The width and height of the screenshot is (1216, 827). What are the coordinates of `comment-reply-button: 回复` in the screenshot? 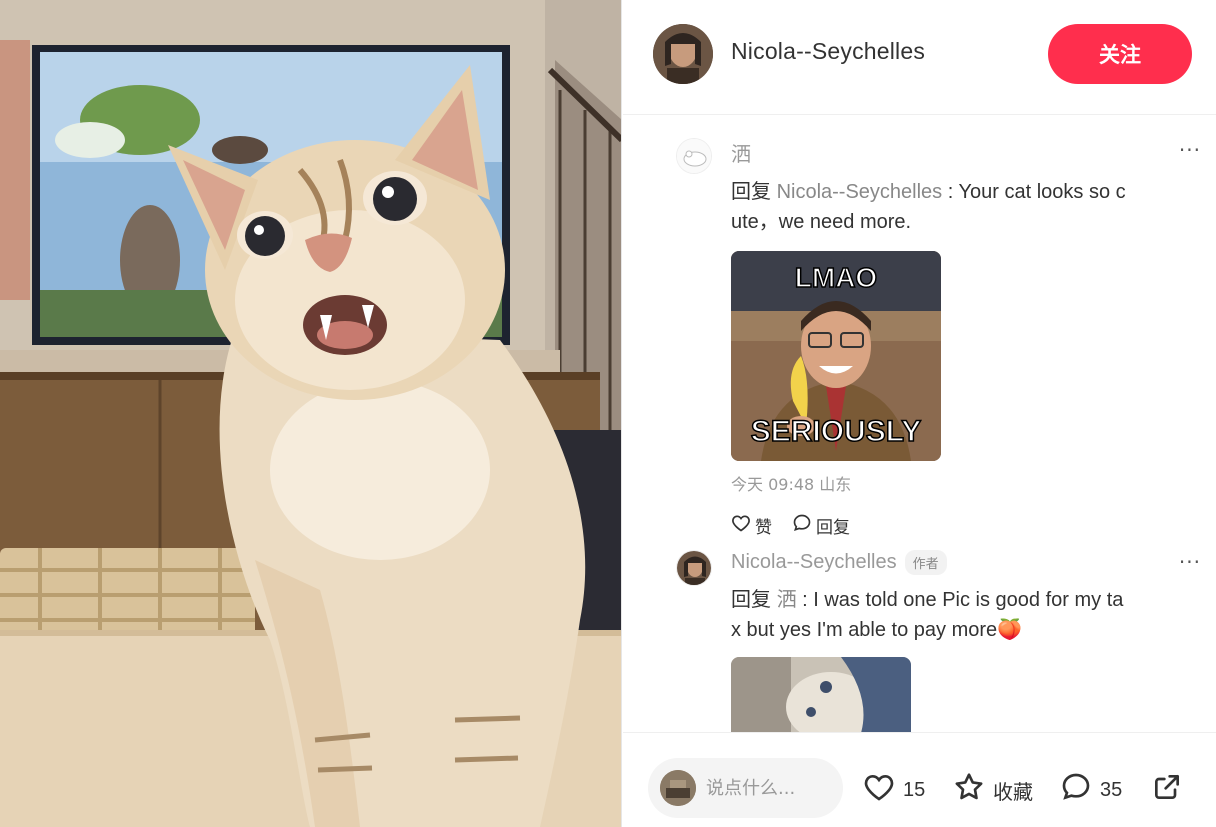 It's located at (821, 525).